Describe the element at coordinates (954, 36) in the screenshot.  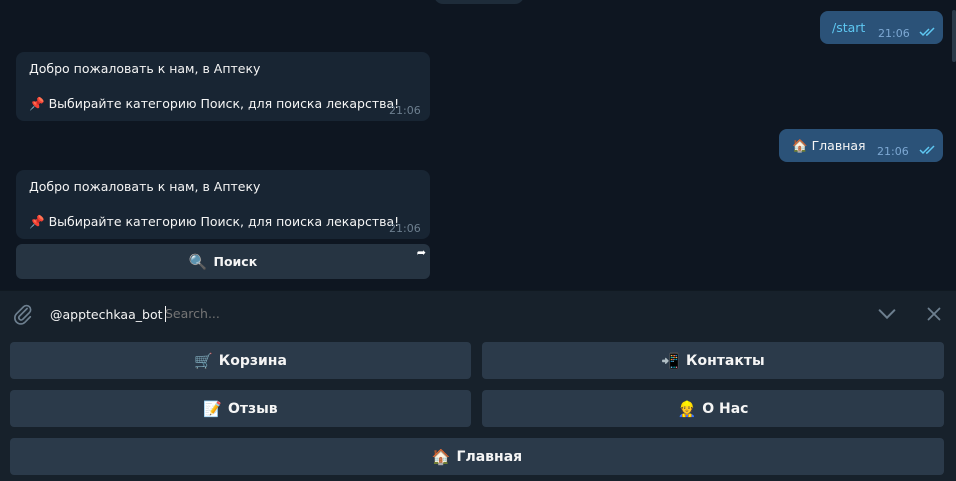
I see `scrollbar` at that location.